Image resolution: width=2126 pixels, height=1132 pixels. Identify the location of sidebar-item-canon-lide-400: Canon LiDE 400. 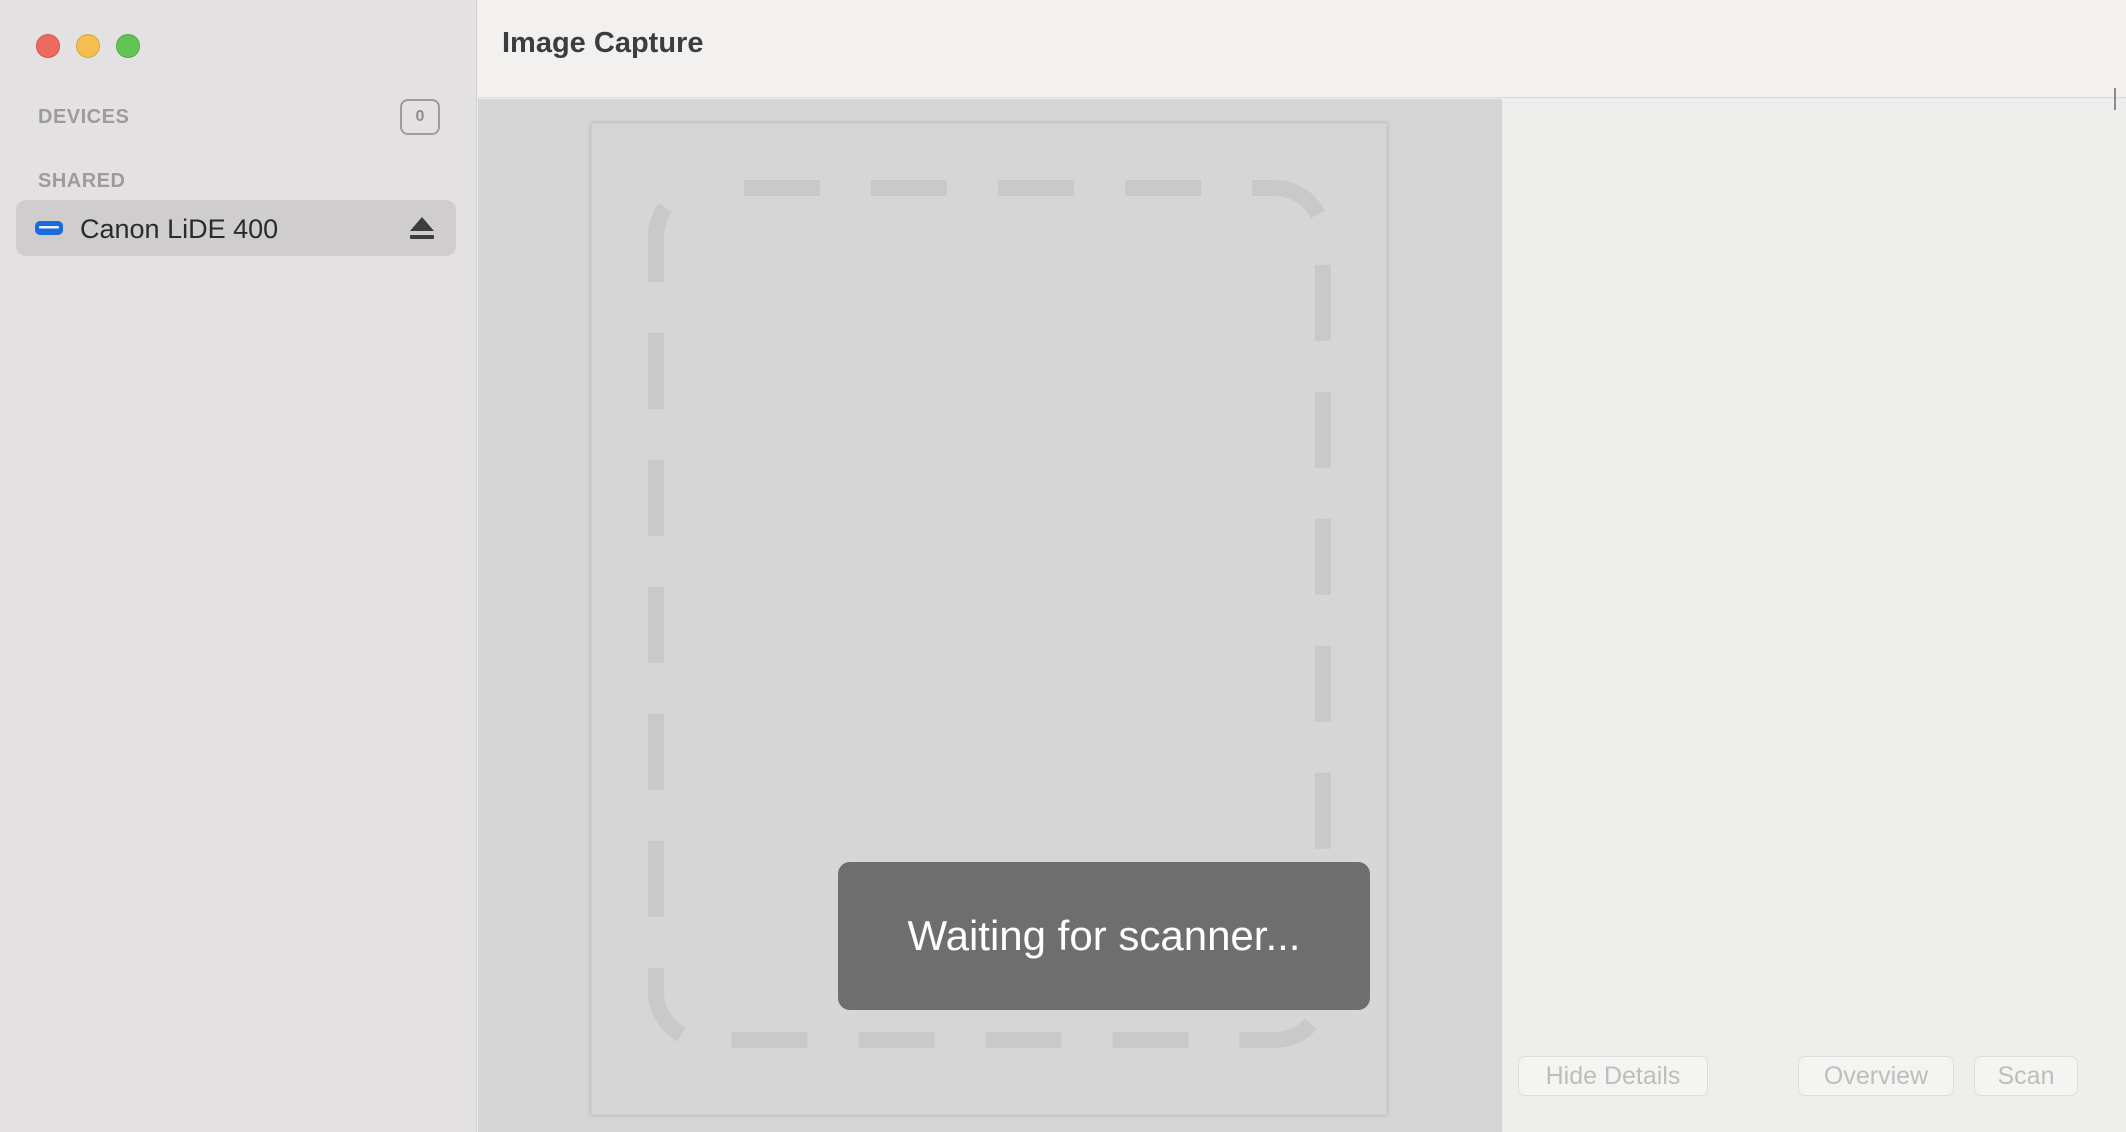
(236, 228).